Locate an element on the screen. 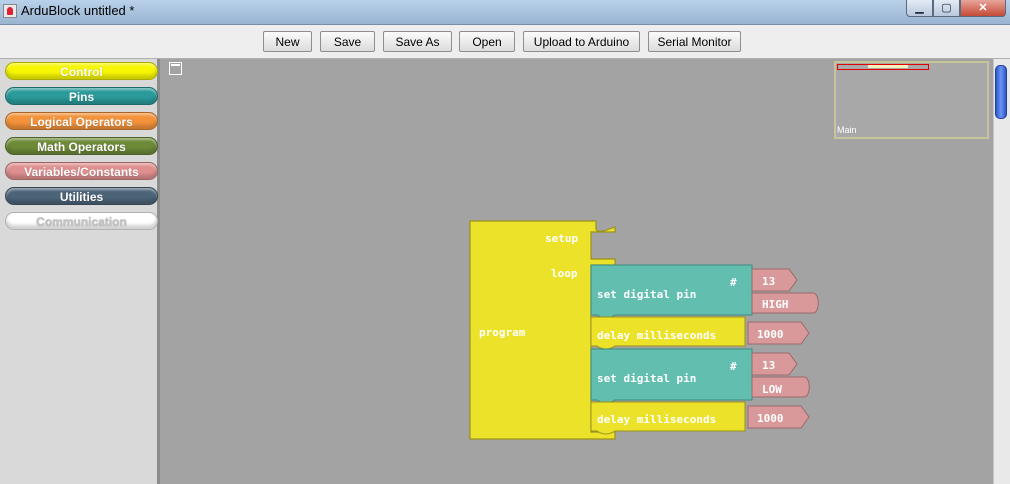 This screenshot has width=1010, height=484. window-title: ArduBlock untitled * is located at coordinates (78, 10).